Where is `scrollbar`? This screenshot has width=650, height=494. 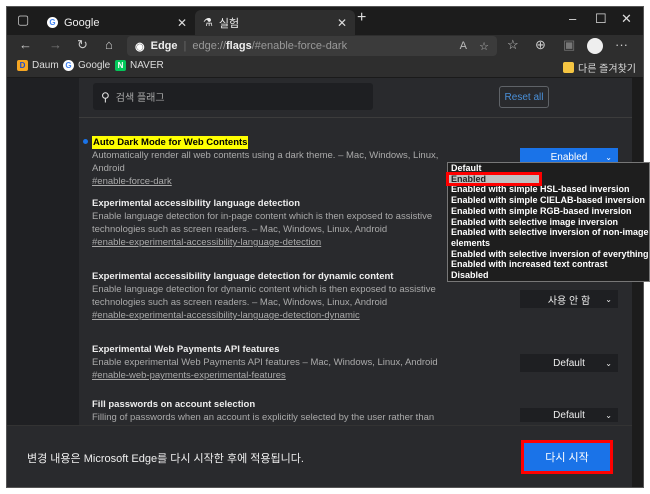
scrollbar is located at coordinates (637, 282).